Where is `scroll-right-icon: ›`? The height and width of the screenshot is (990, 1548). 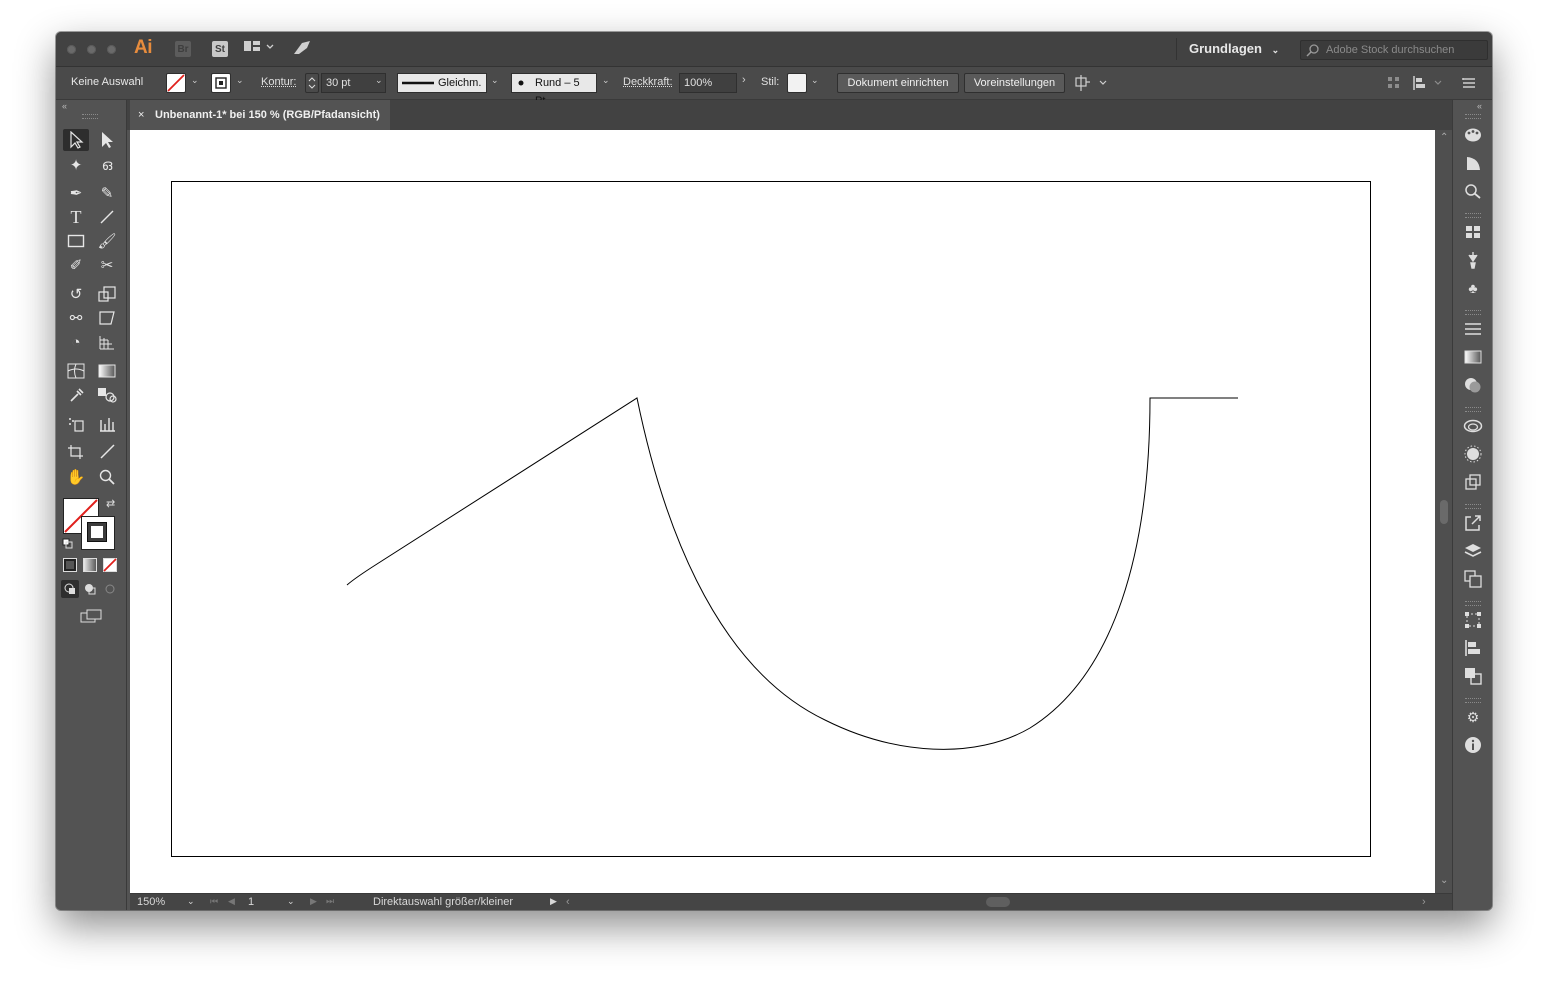
scroll-right-icon: › is located at coordinates (1424, 902).